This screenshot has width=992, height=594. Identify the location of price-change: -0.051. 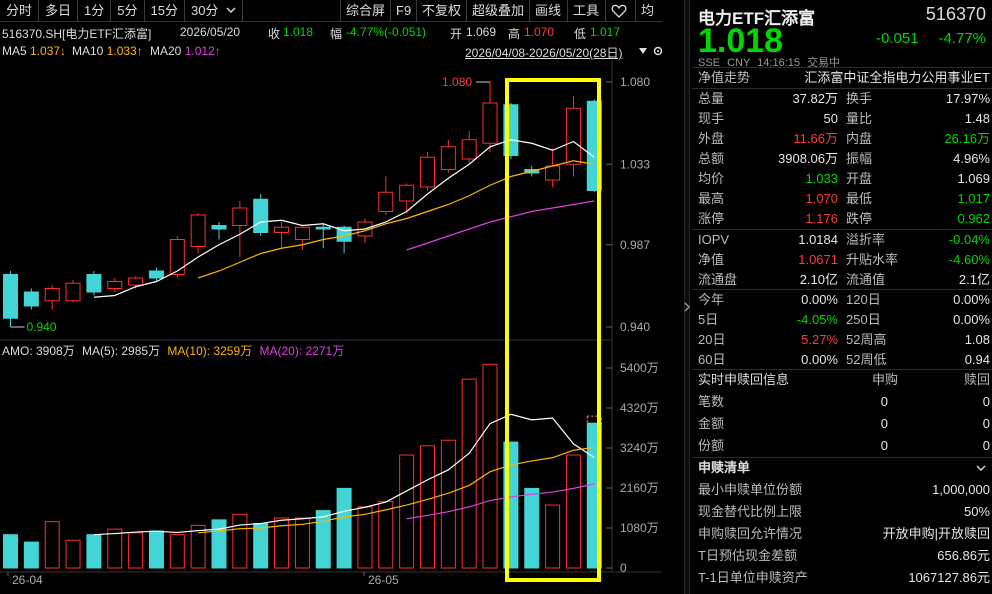
(897, 38).